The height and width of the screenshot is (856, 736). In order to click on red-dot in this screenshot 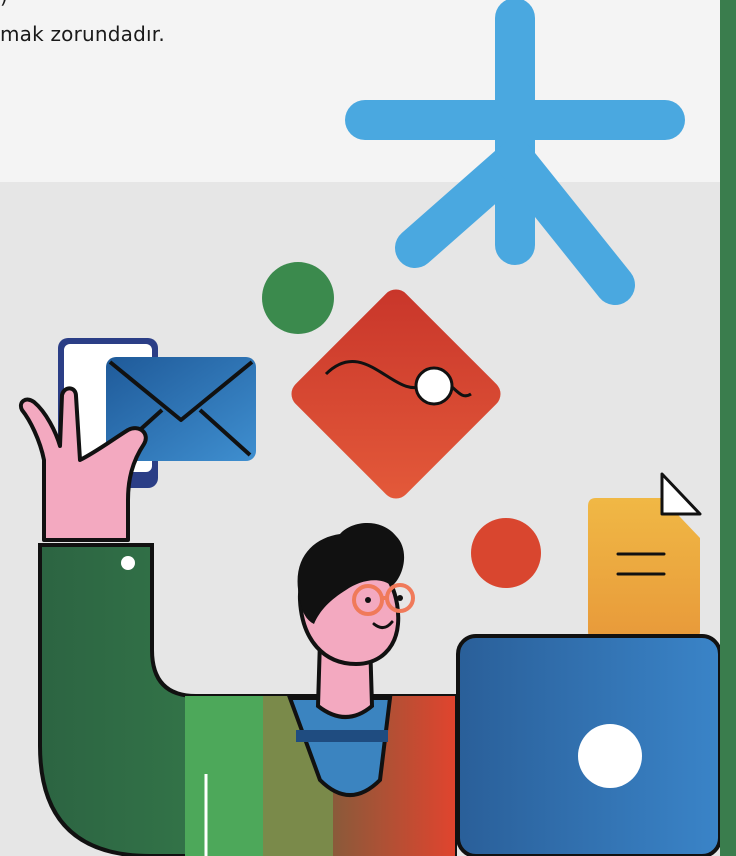, I will do `click(506, 553)`.